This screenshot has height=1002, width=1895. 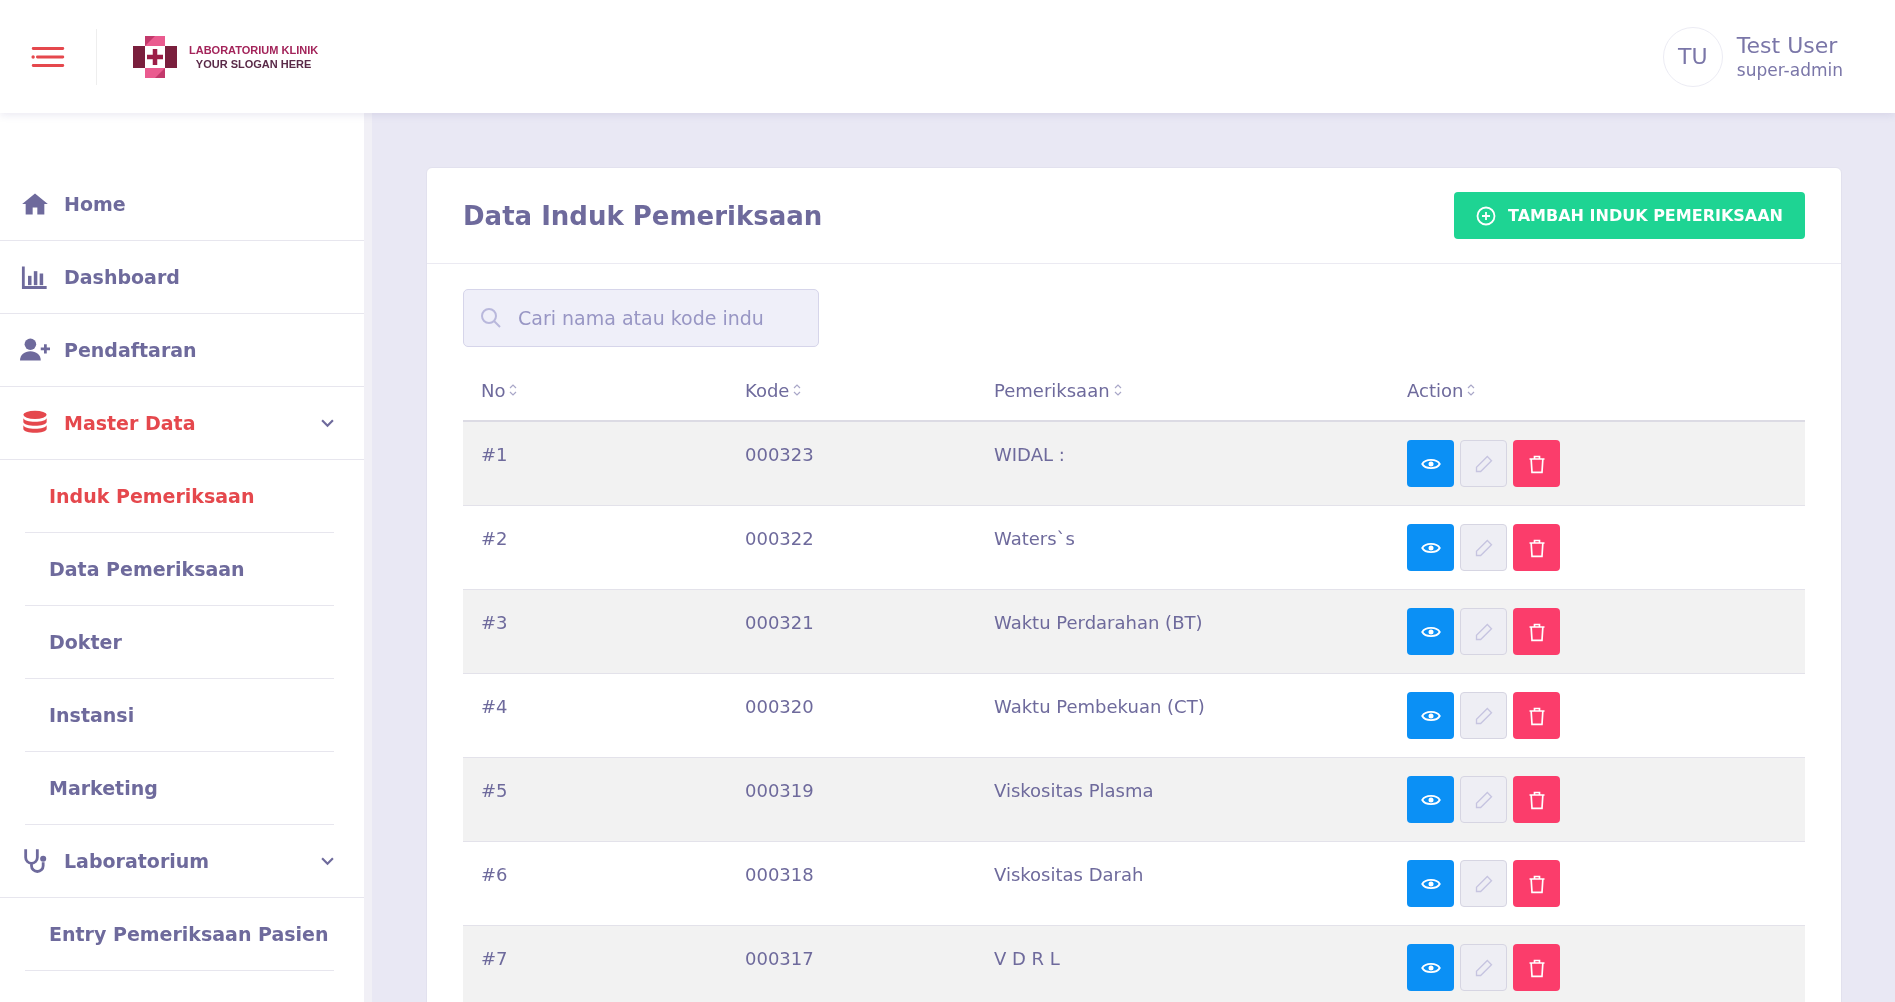 What do you see at coordinates (494, 623) in the screenshot?
I see `table-cell-text: #3` at bounding box center [494, 623].